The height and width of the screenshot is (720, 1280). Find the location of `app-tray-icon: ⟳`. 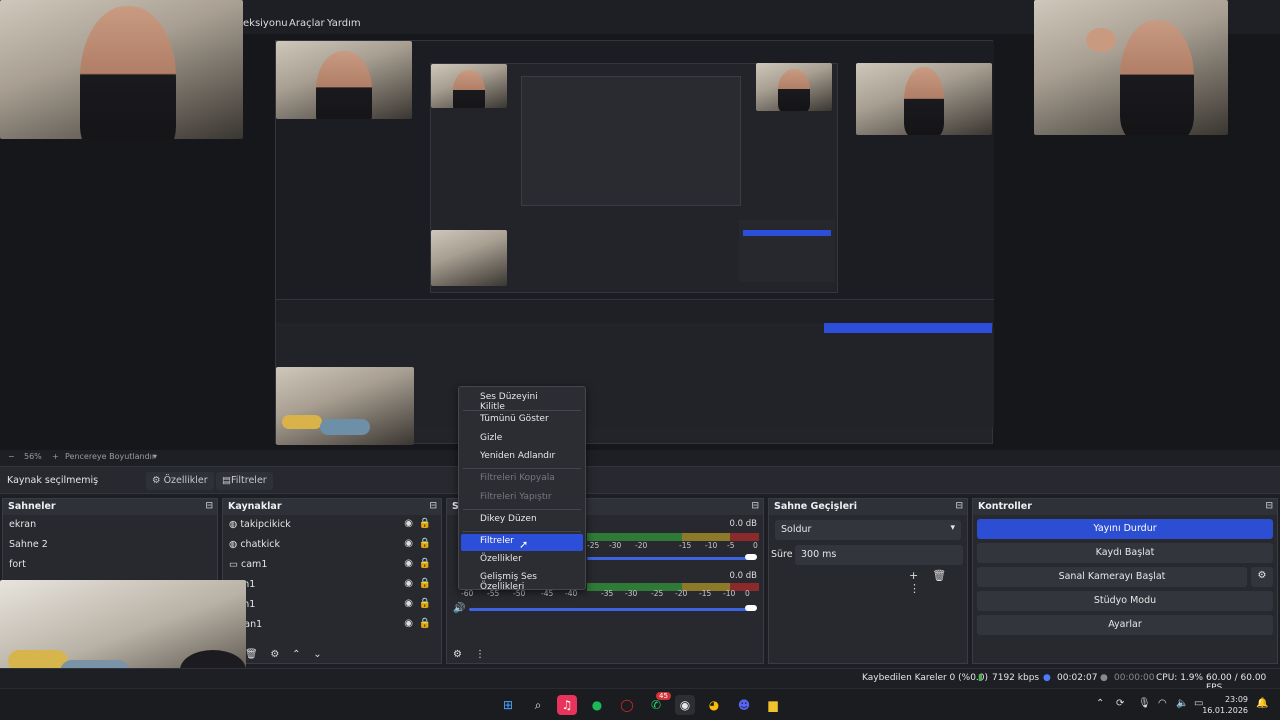

app-tray-icon: ⟳ is located at coordinates (1120, 703).